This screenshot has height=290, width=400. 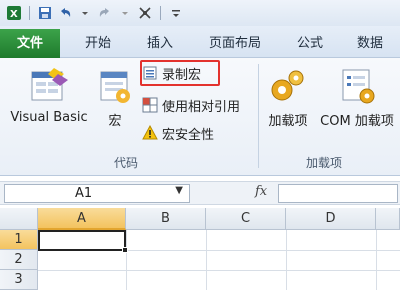 I want to click on undo-icon, so click(x=65, y=13).